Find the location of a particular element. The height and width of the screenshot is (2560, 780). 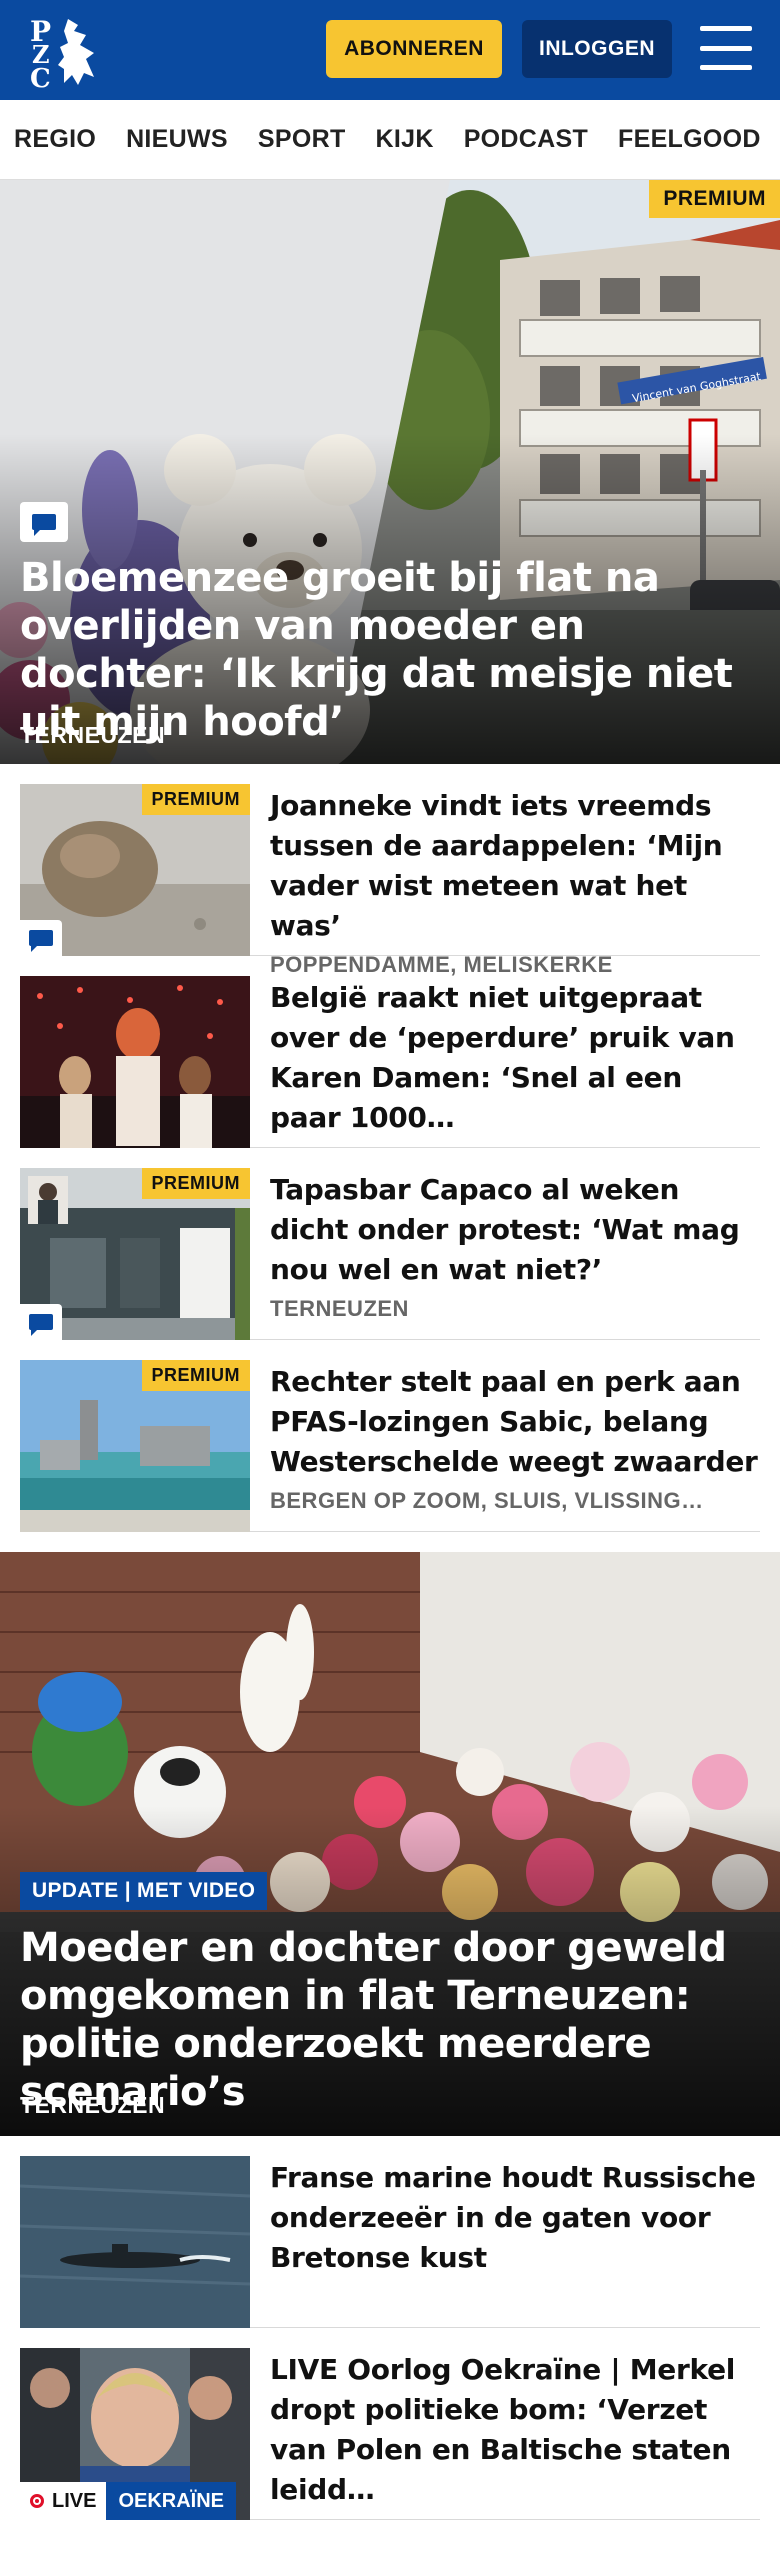

article-thumbnail: LIVE OEKRAÏNE is located at coordinates (135, 2434).